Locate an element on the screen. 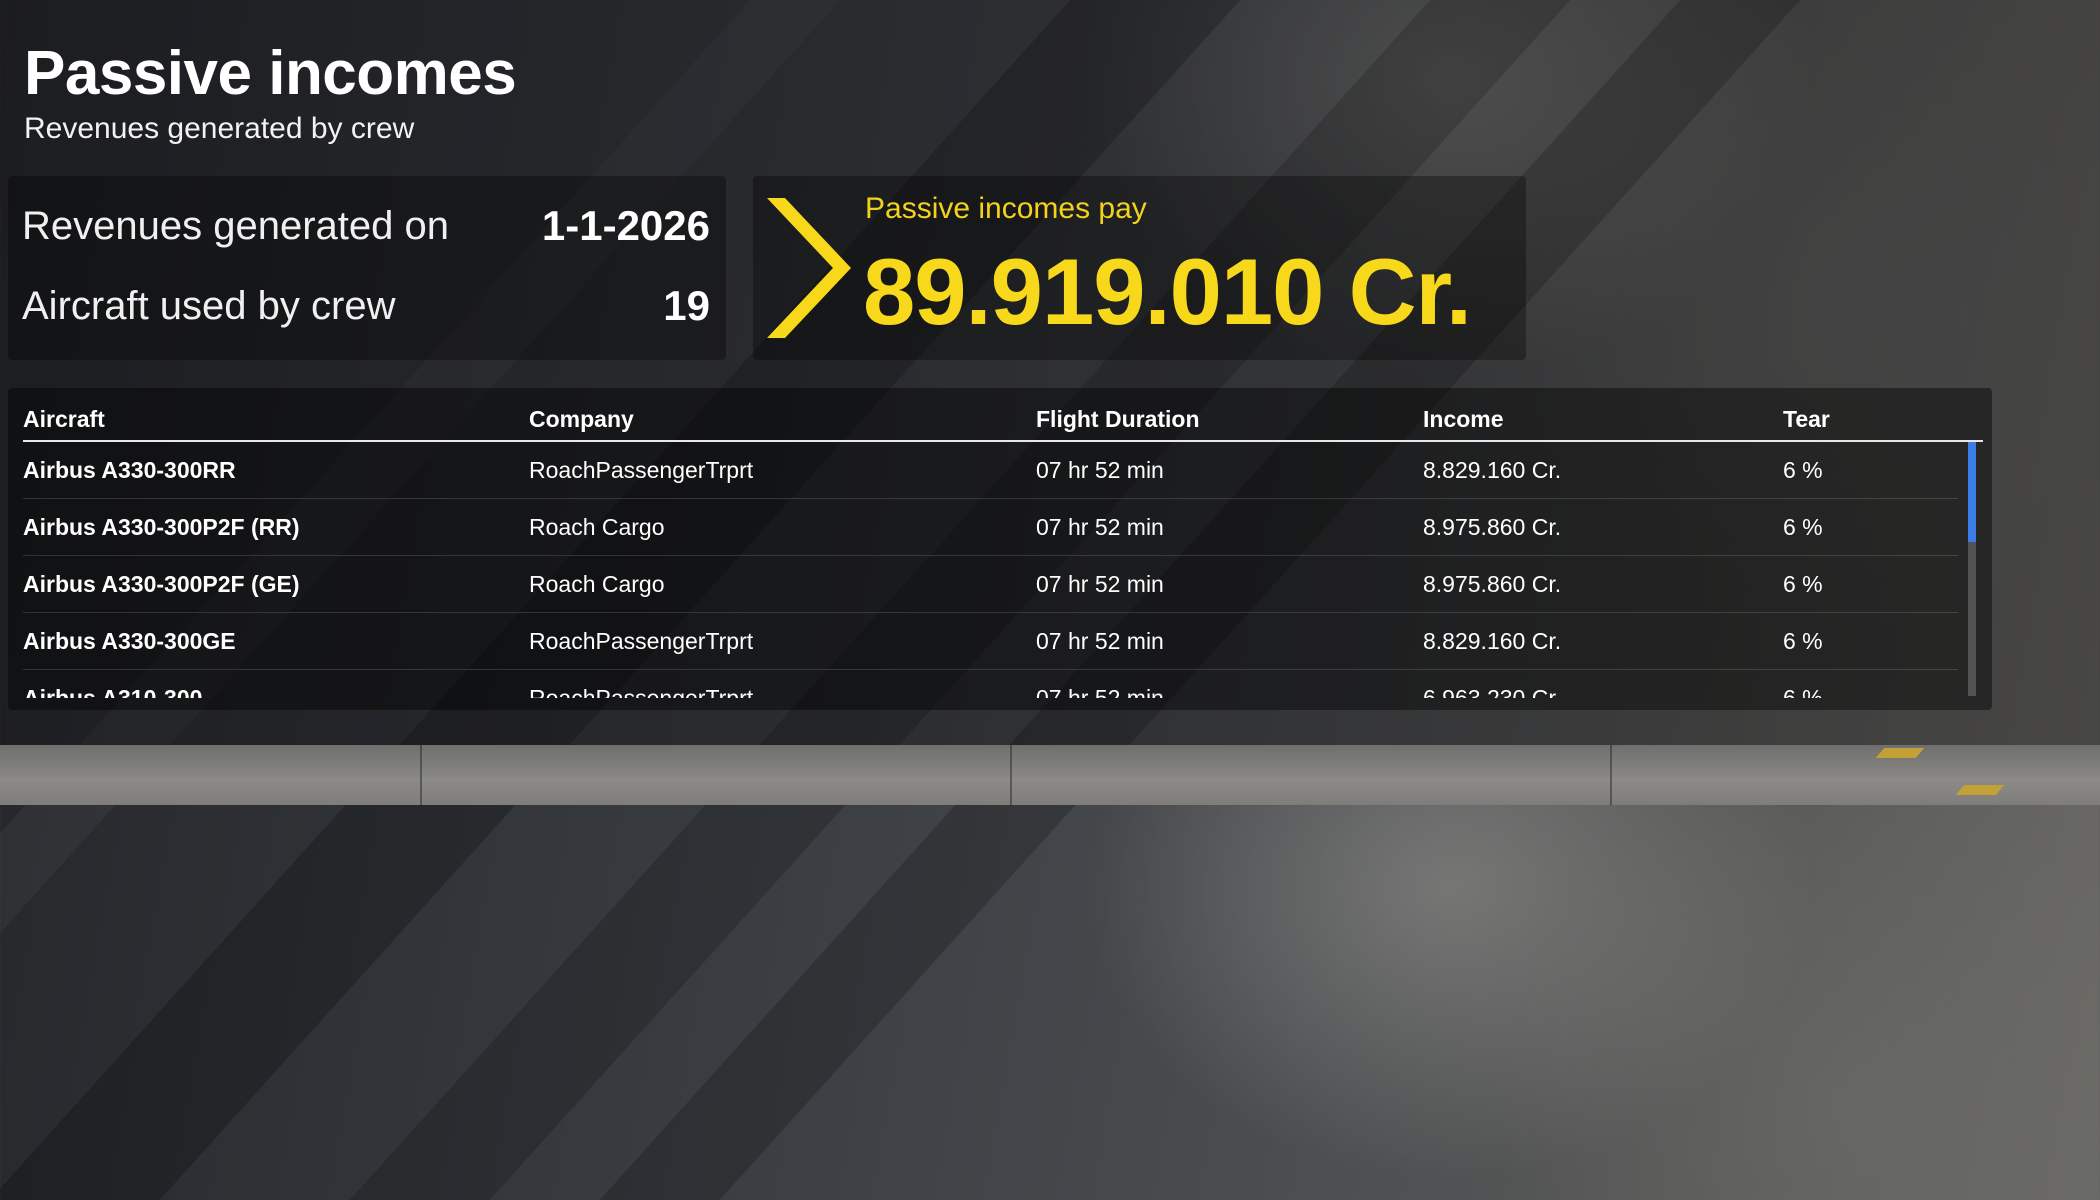 This screenshot has width=2100, height=1200. cell-aircraft: Airbus A310-300 is located at coordinates (113, 691).